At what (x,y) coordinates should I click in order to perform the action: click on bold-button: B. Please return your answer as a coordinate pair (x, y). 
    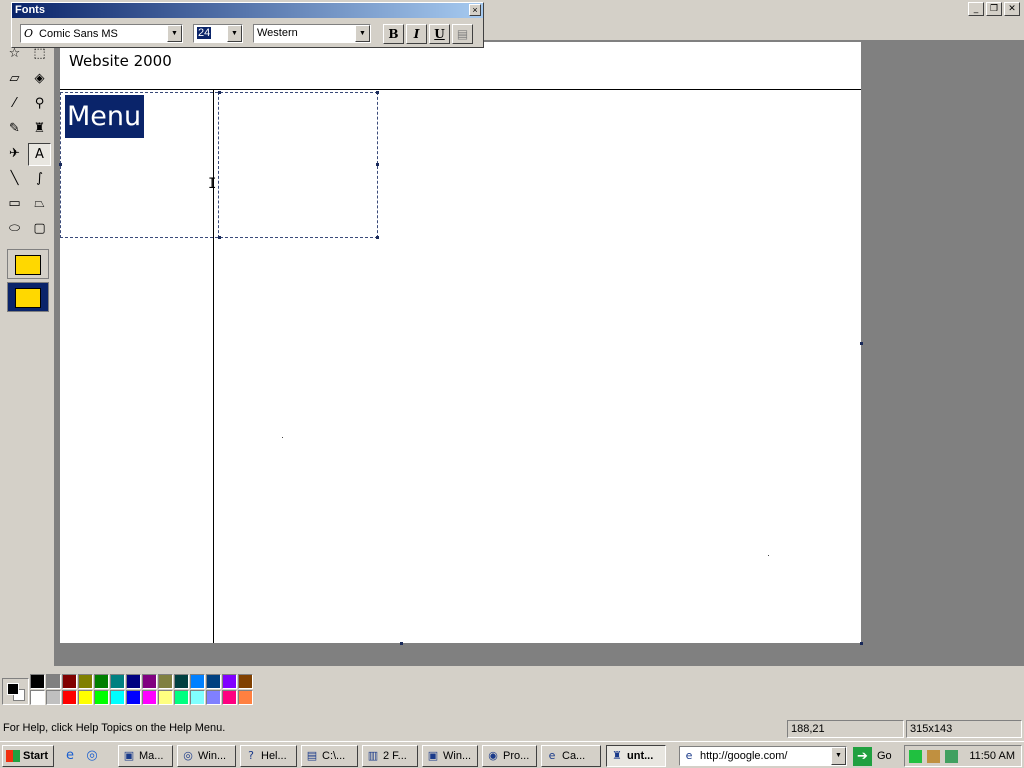
    Looking at the image, I should click on (393, 34).